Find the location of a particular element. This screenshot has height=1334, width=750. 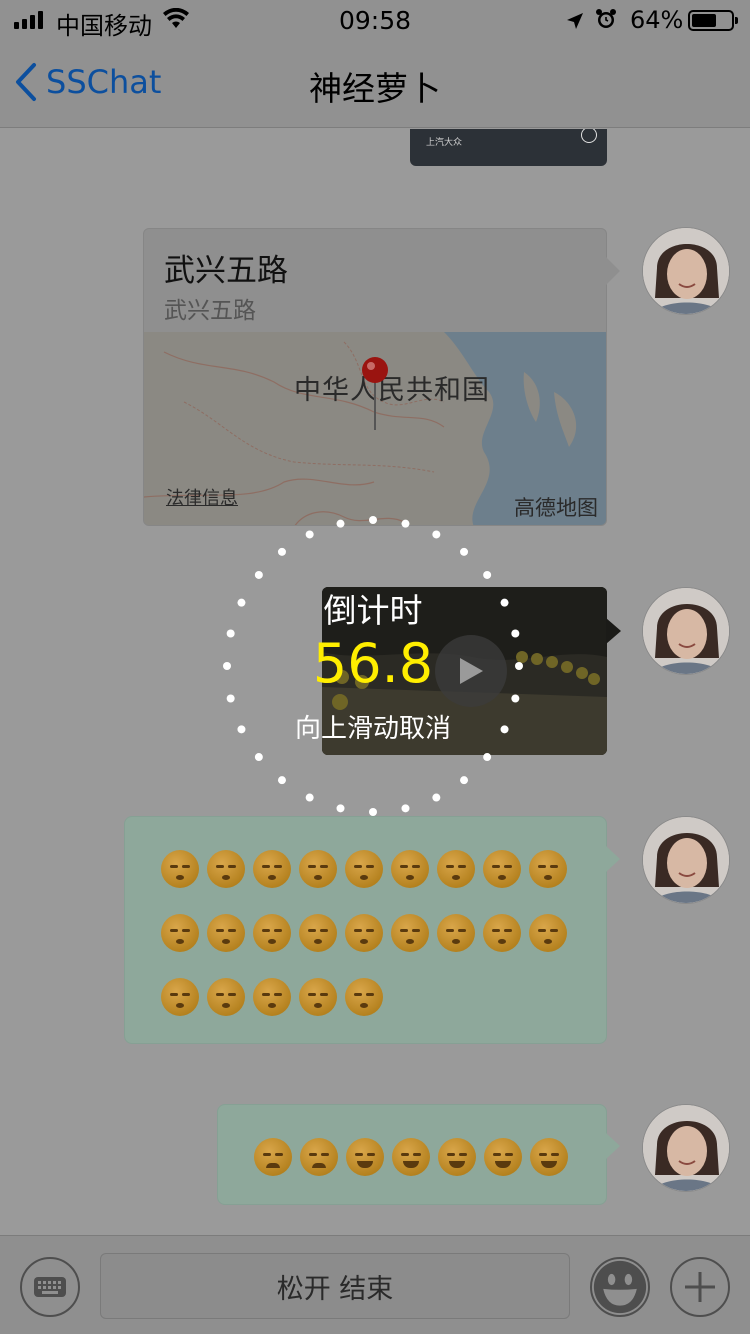

plus-icon is located at coordinates (700, 1287).